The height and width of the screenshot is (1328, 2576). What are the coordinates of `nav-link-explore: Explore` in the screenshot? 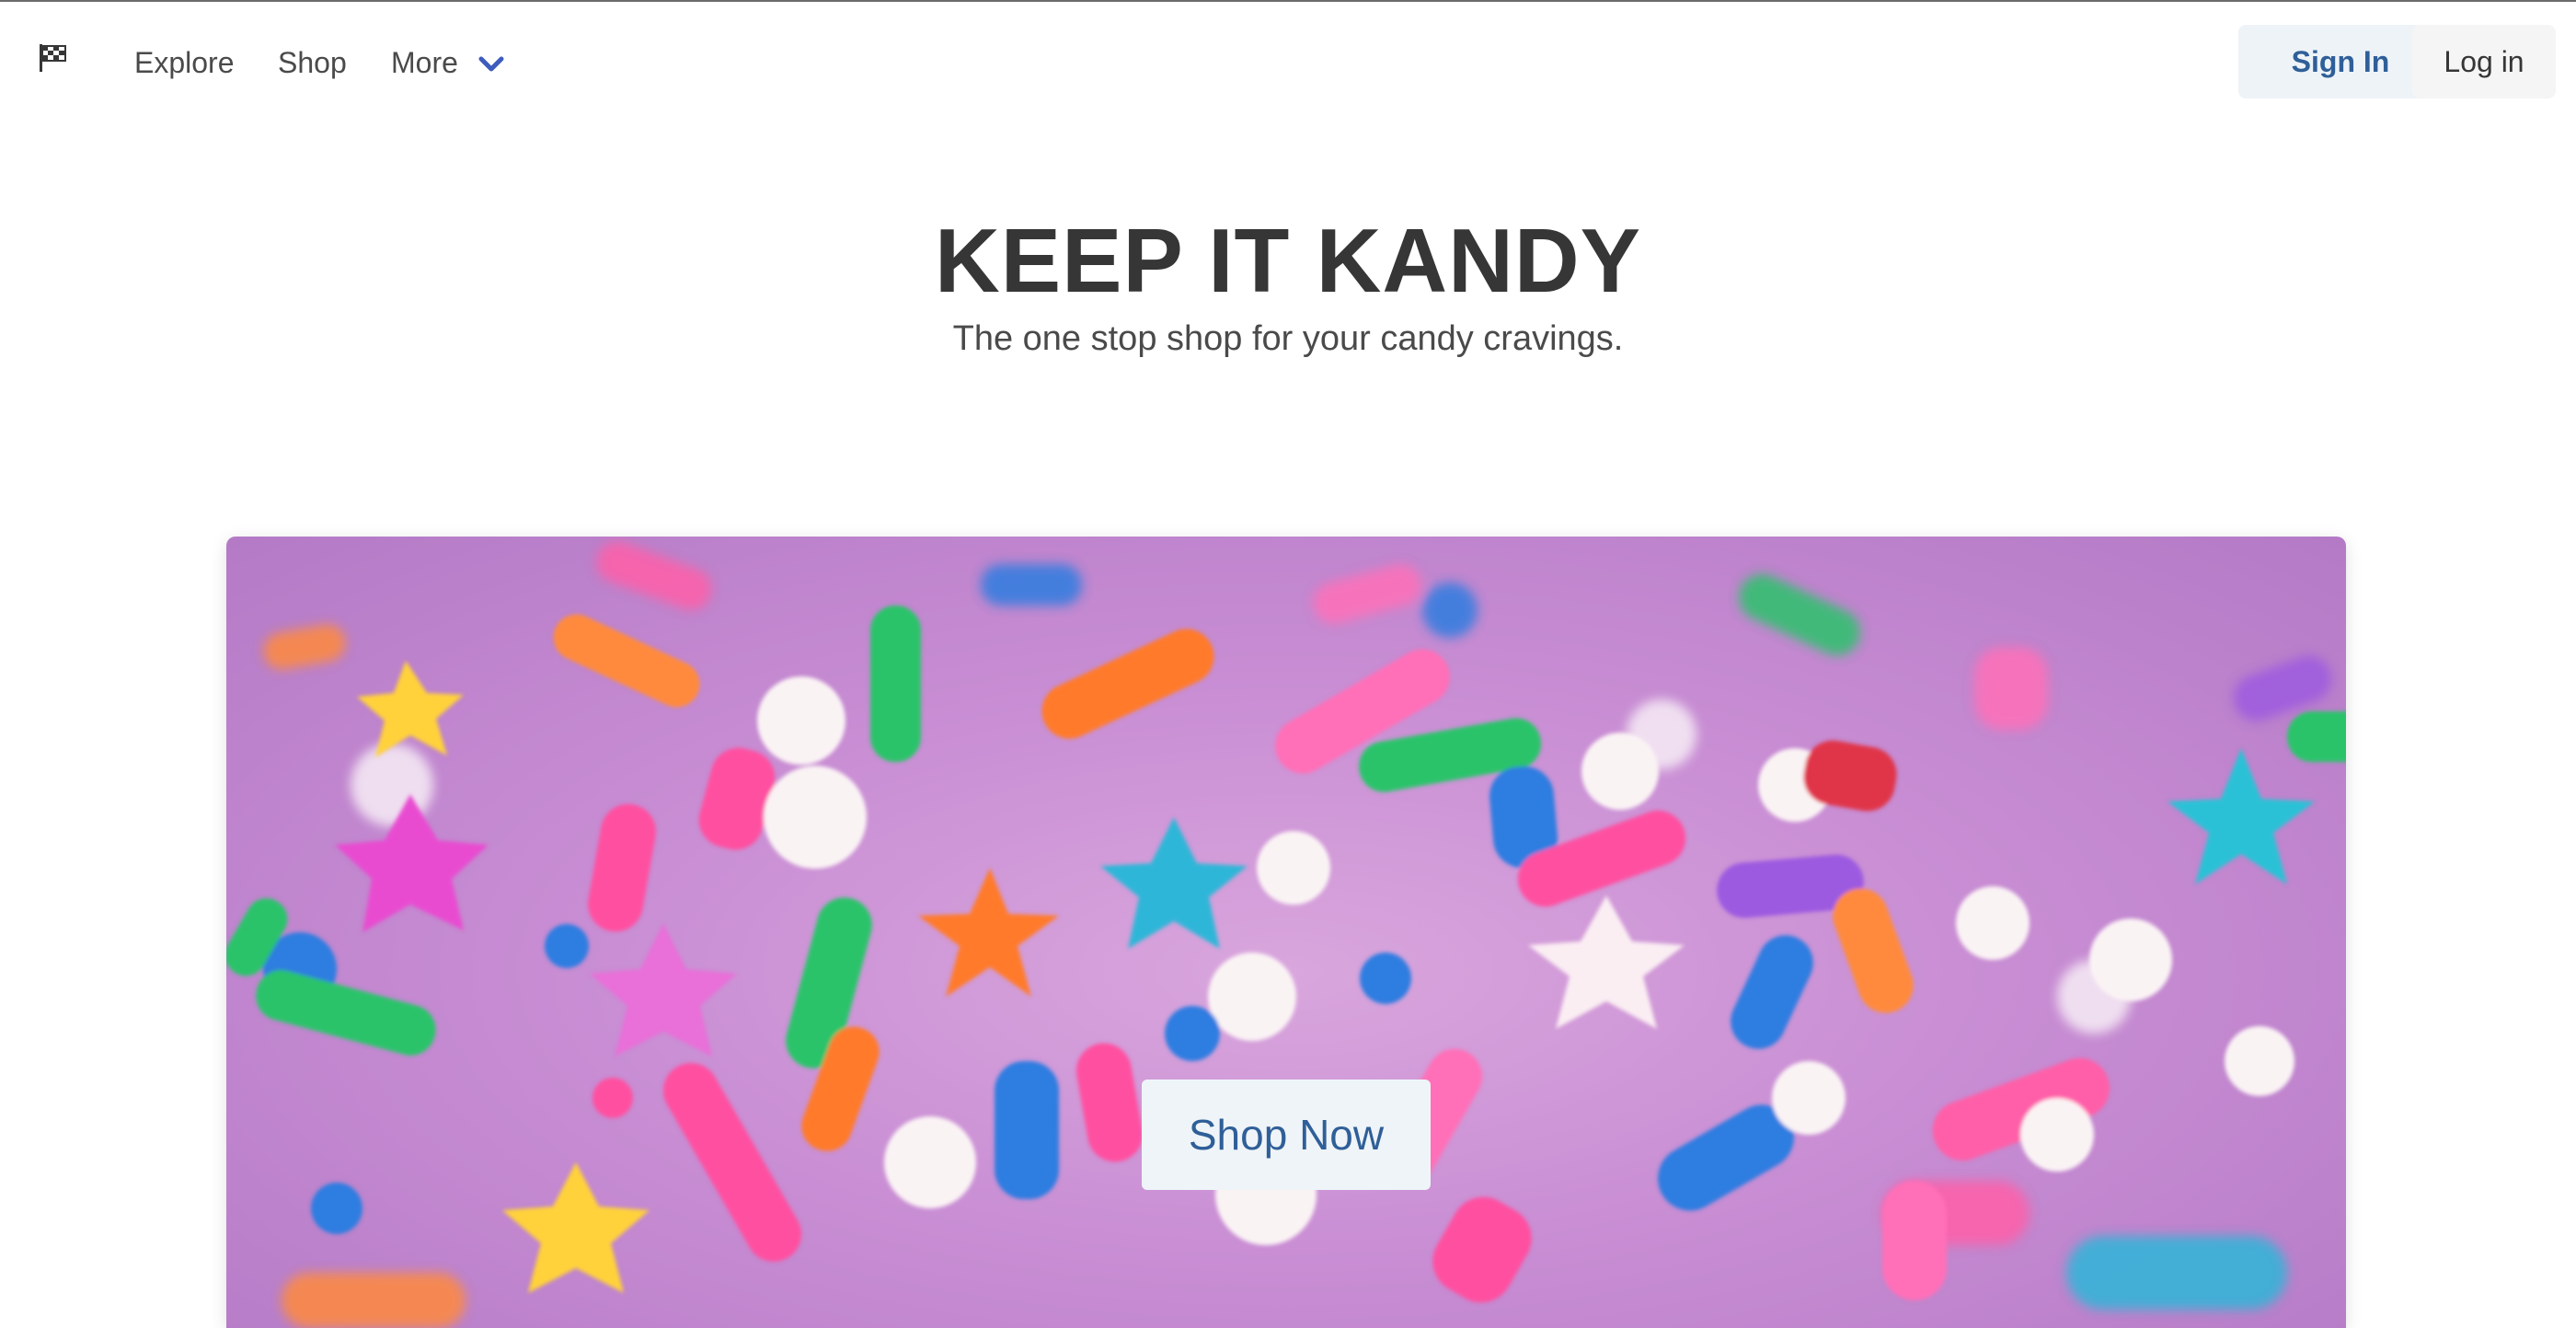 It's located at (184, 62).